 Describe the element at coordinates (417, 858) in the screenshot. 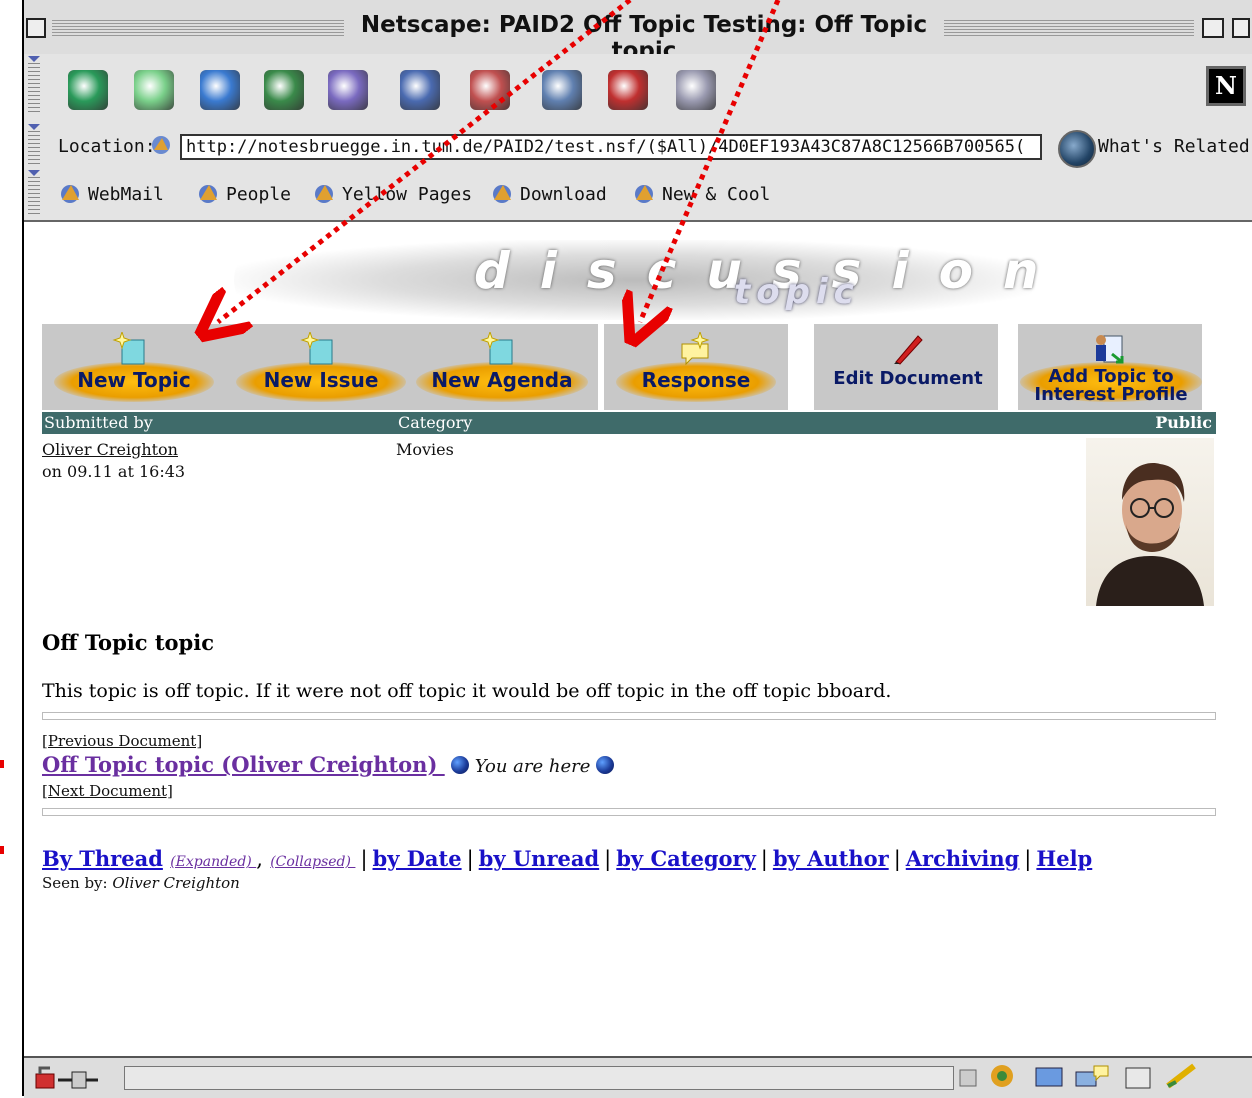

I see `by-date-link: by Date` at that location.